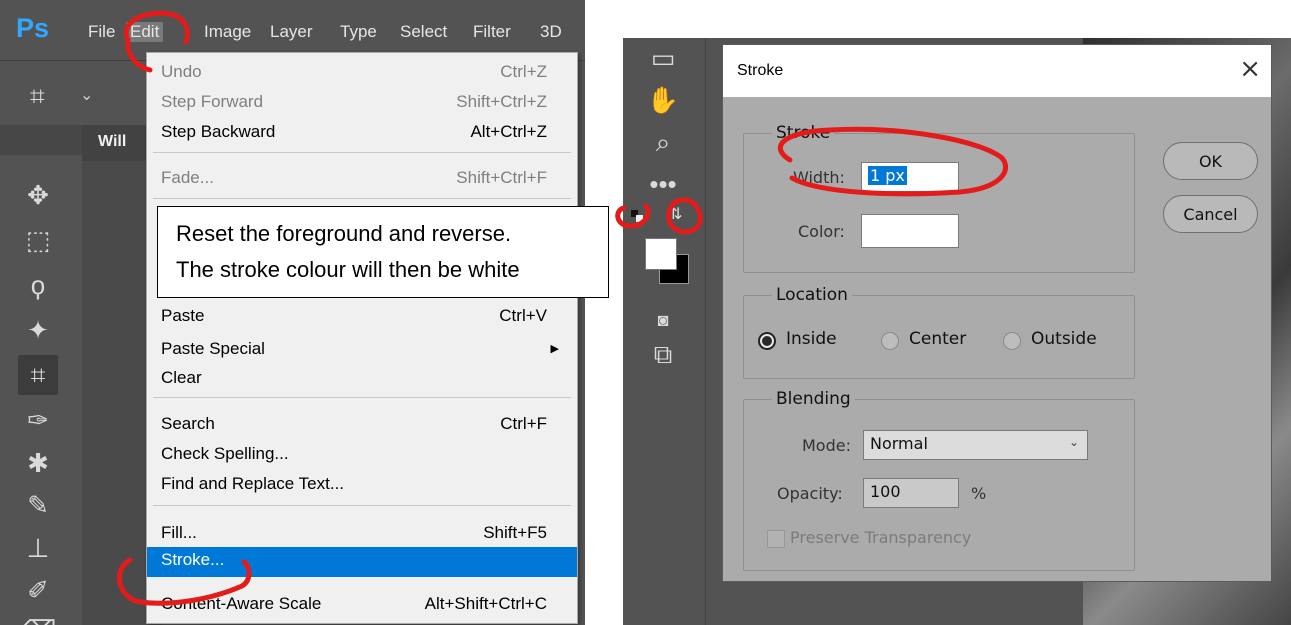 Image resolution: width=1291 pixels, height=625 pixels. I want to click on menu-item-search: Search Ctrl+F, so click(362, 425).